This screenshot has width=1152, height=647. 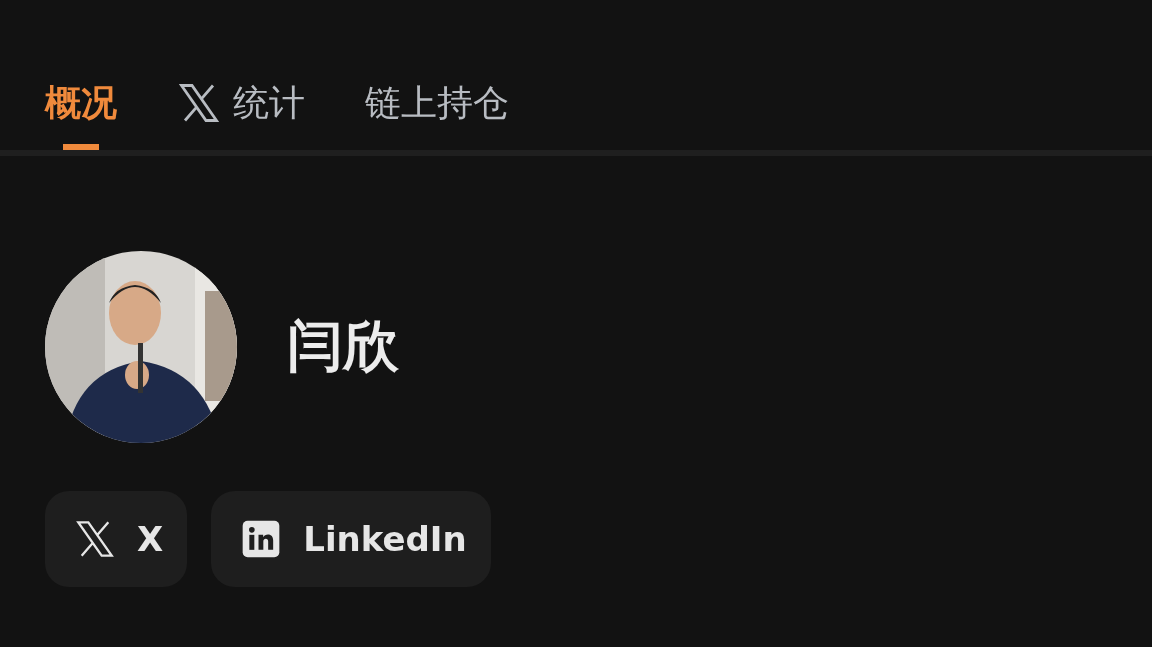 What do you see at coordinates (437, 110) in the screenshot?
I see `tab: 链上持仓` at bounding box center [437, 110].